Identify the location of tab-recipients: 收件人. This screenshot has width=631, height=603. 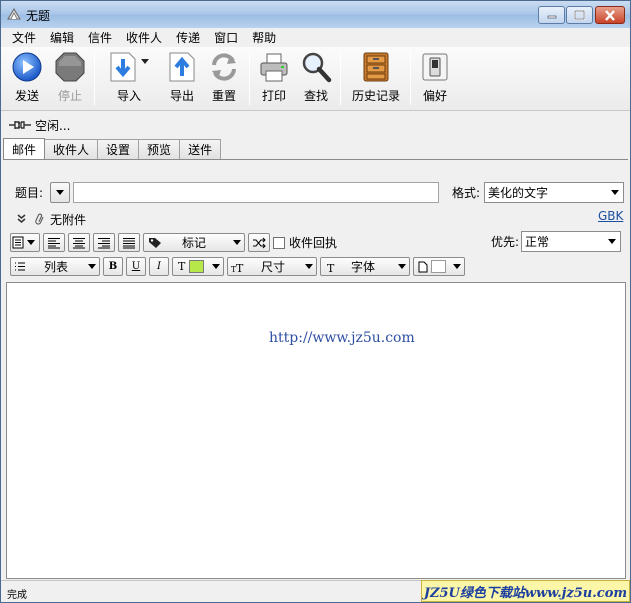
(71, 149).